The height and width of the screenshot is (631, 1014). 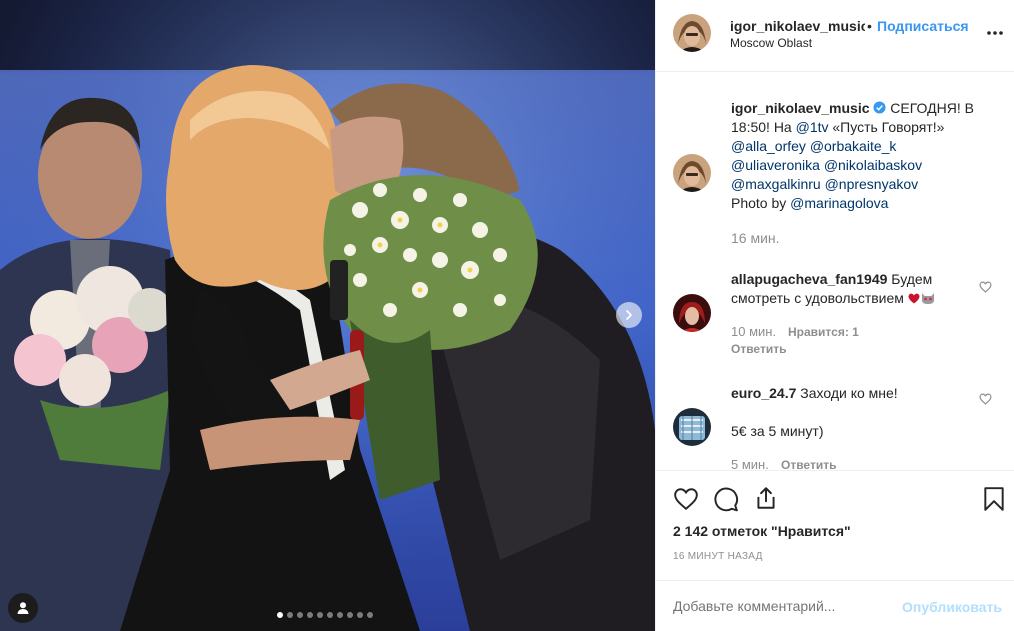 What do you see at coordinates (853, 146) in the screenshot?
I see `mention-link: @orbakaite_k` at bounding box center [853, 146].